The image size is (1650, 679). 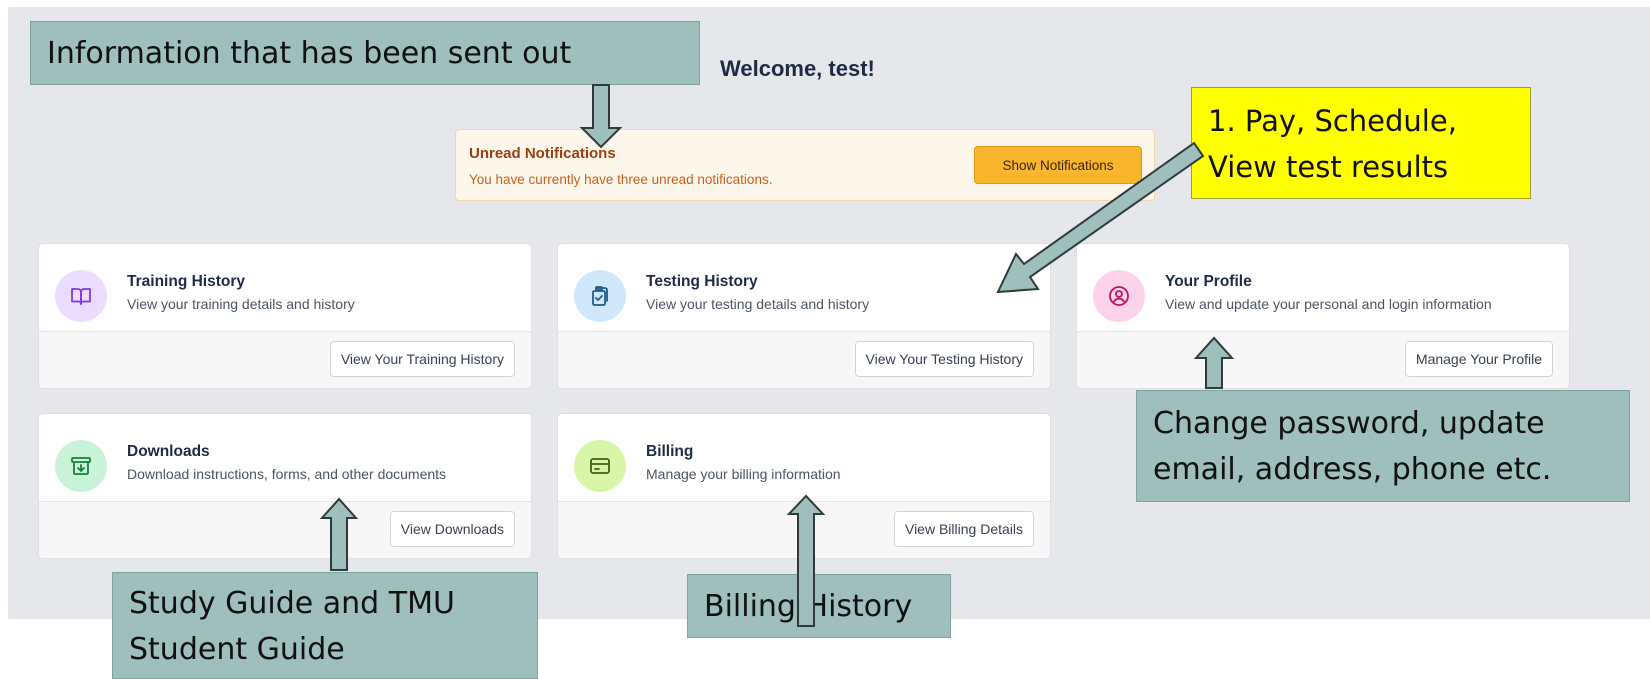 I want to click on notification-title: Unread Notifications, so click(x=542, y=153).